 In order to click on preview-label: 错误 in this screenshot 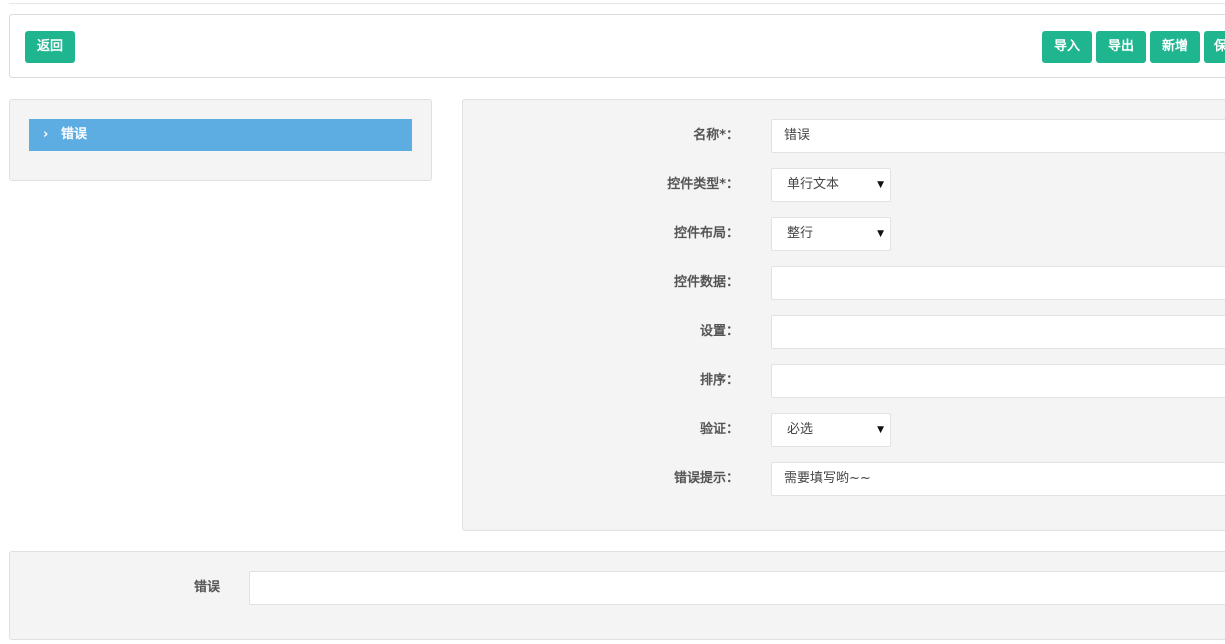, I will do `click(206, 587)`.